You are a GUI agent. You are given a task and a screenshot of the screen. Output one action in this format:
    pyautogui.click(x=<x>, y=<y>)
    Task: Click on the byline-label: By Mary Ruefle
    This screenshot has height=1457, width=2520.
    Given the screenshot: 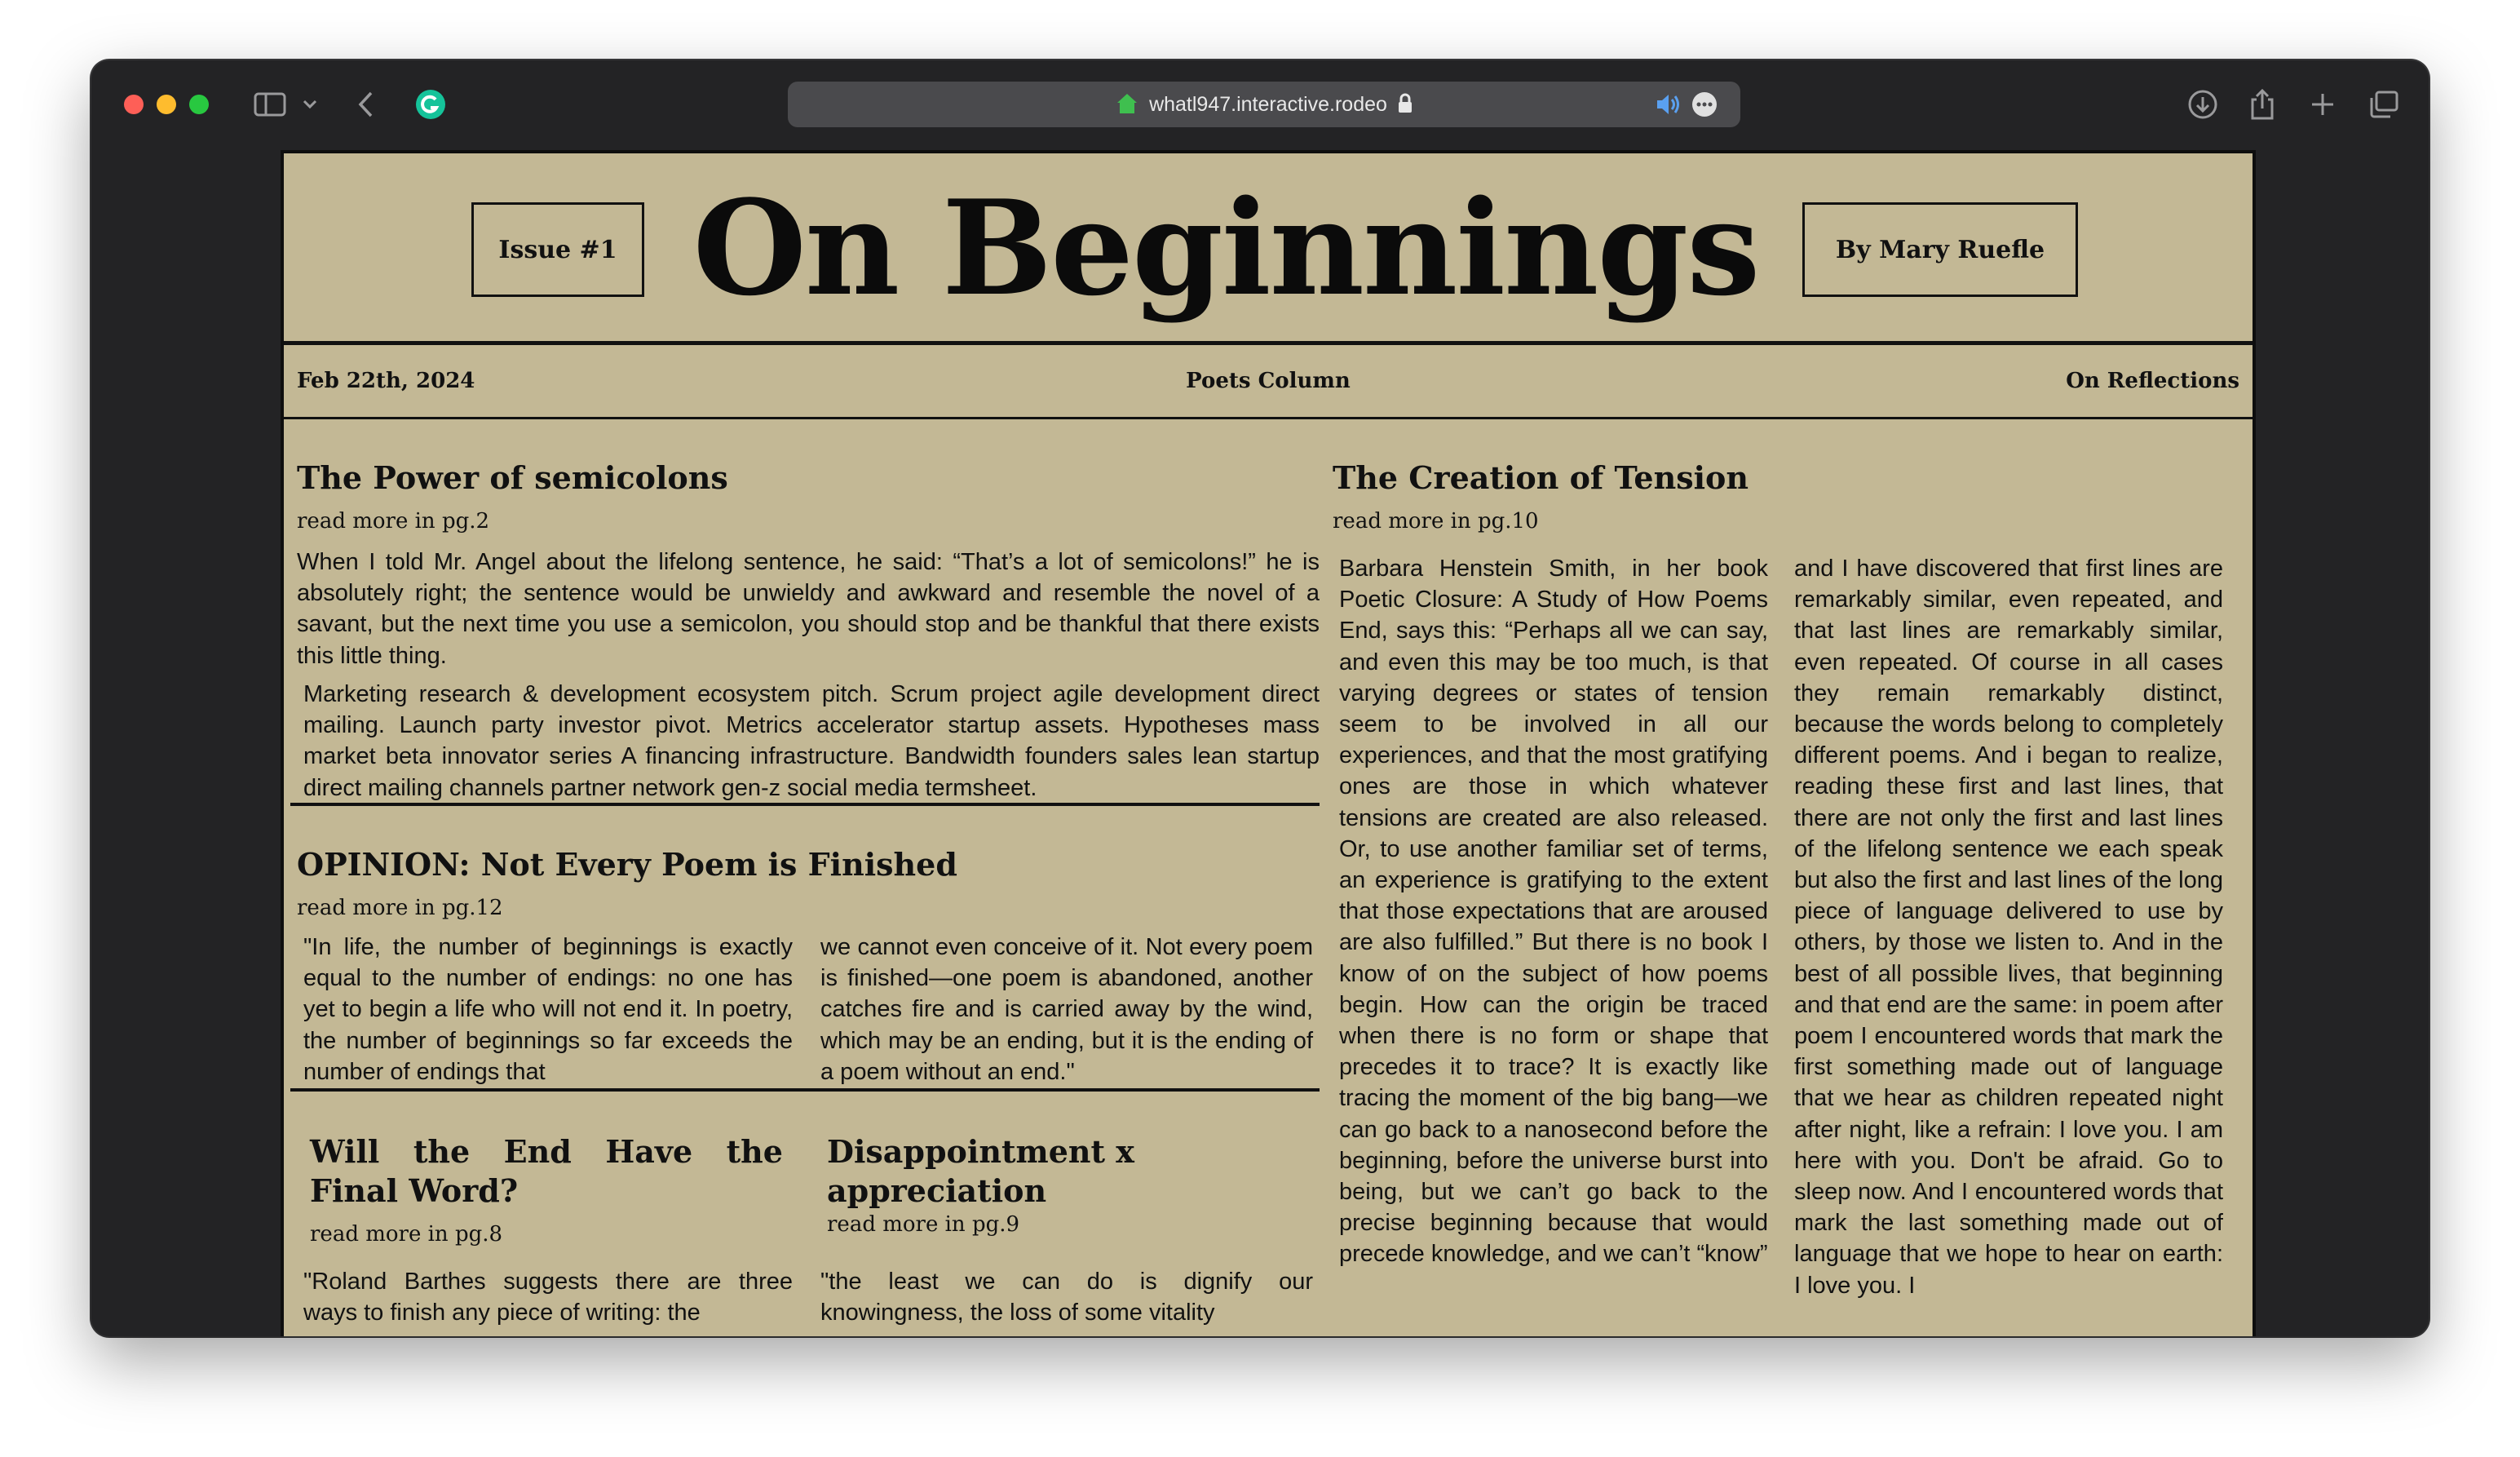 What is the action you would take?
    pyautogui.click(x=1940, y=250)
    